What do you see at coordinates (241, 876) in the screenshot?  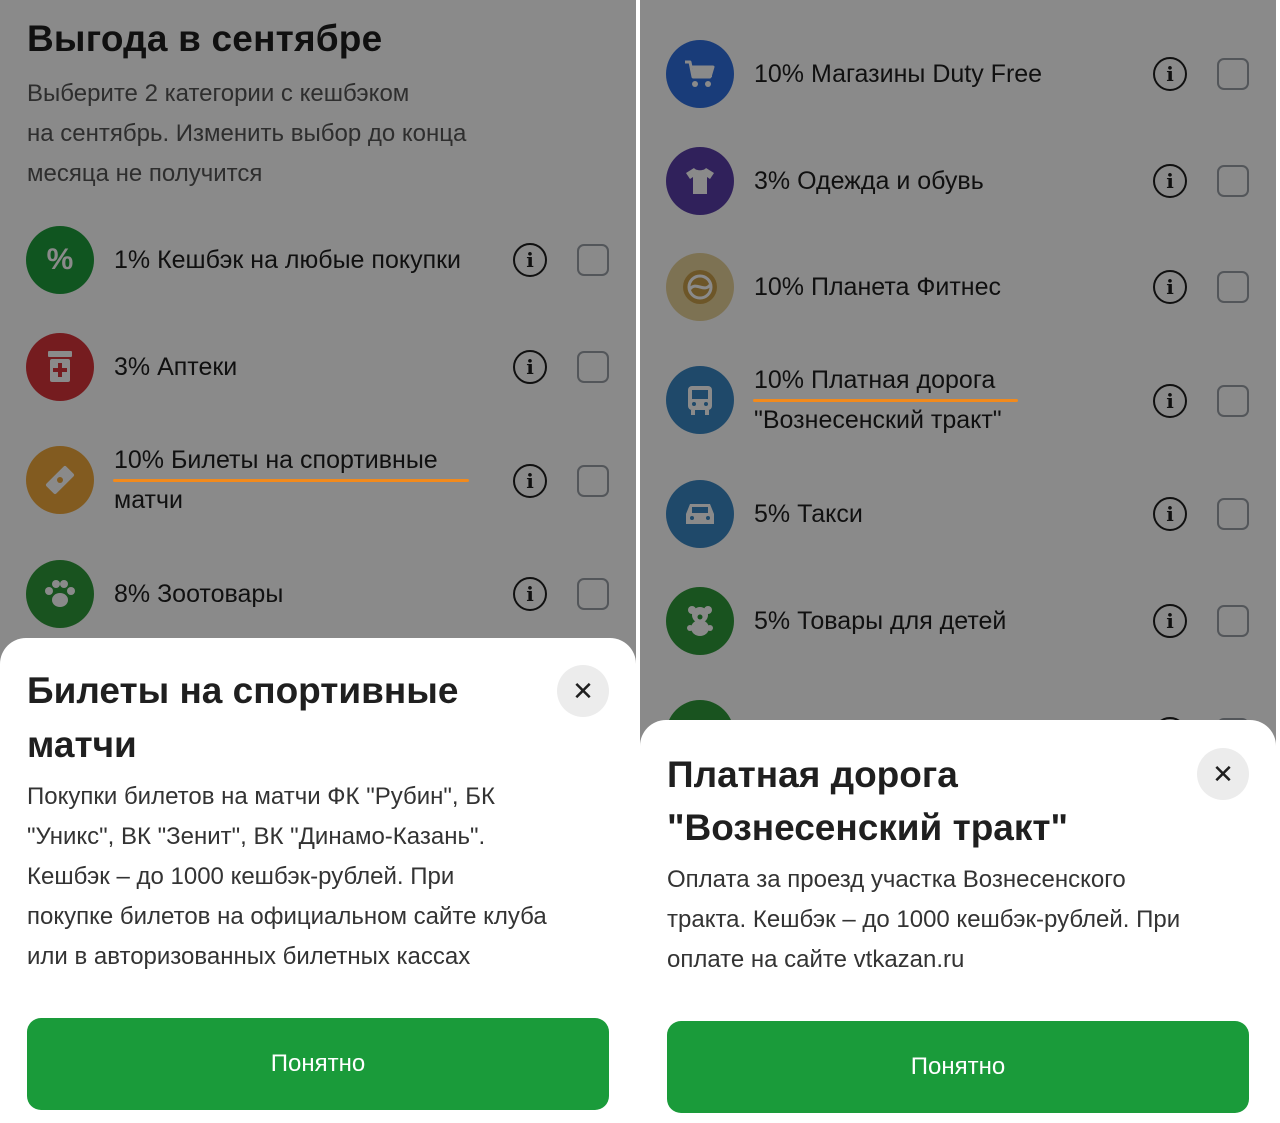 I see `description-line: Кешбэк – до 1000 кешбэк-рублей. При` at bounding box center [241, 876].